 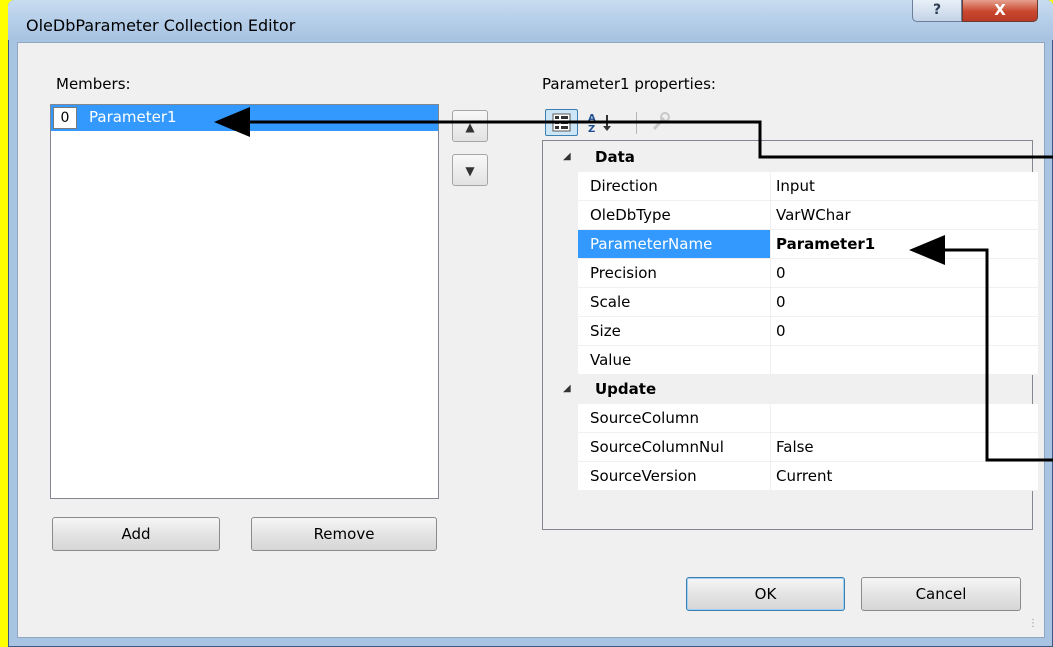 I want to click on property-value: Input, so click(x=904, y=186).